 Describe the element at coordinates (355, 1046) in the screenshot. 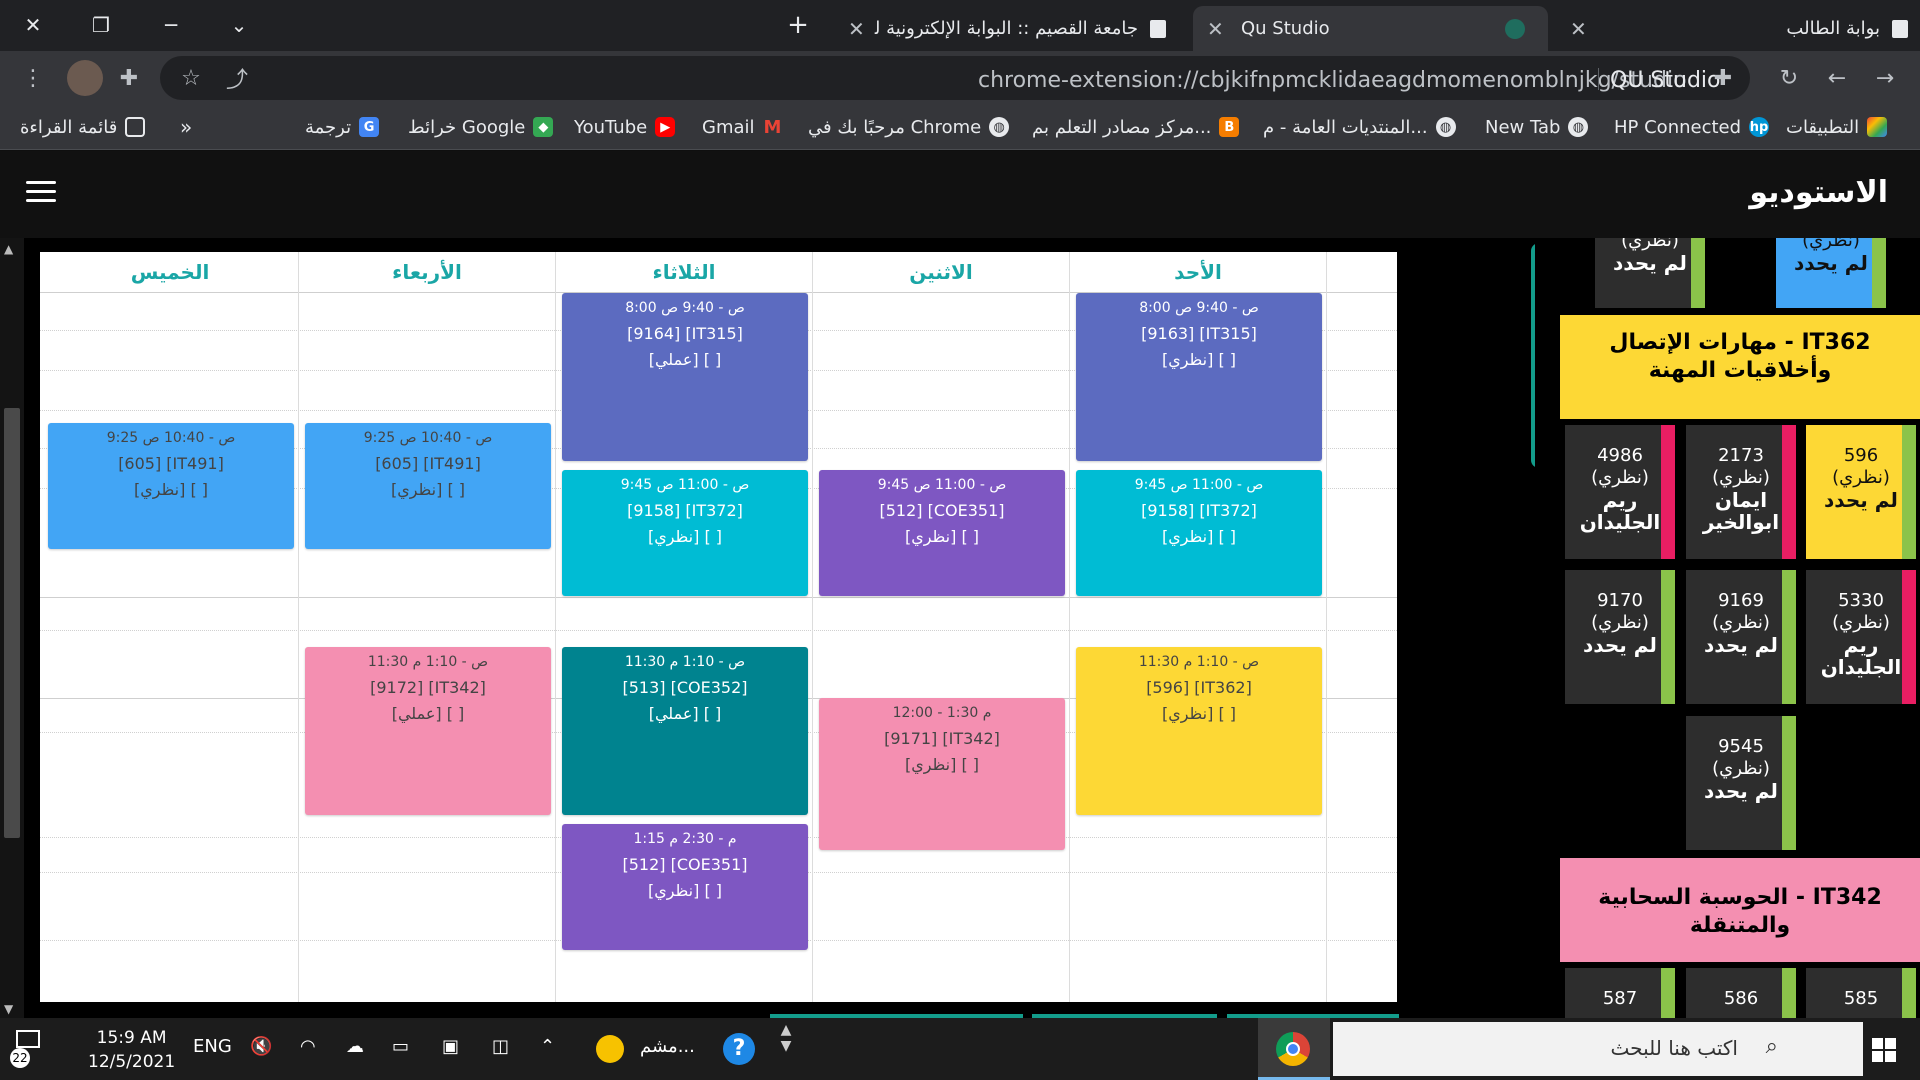

I see `onedrive-icon: ☁` at that location.